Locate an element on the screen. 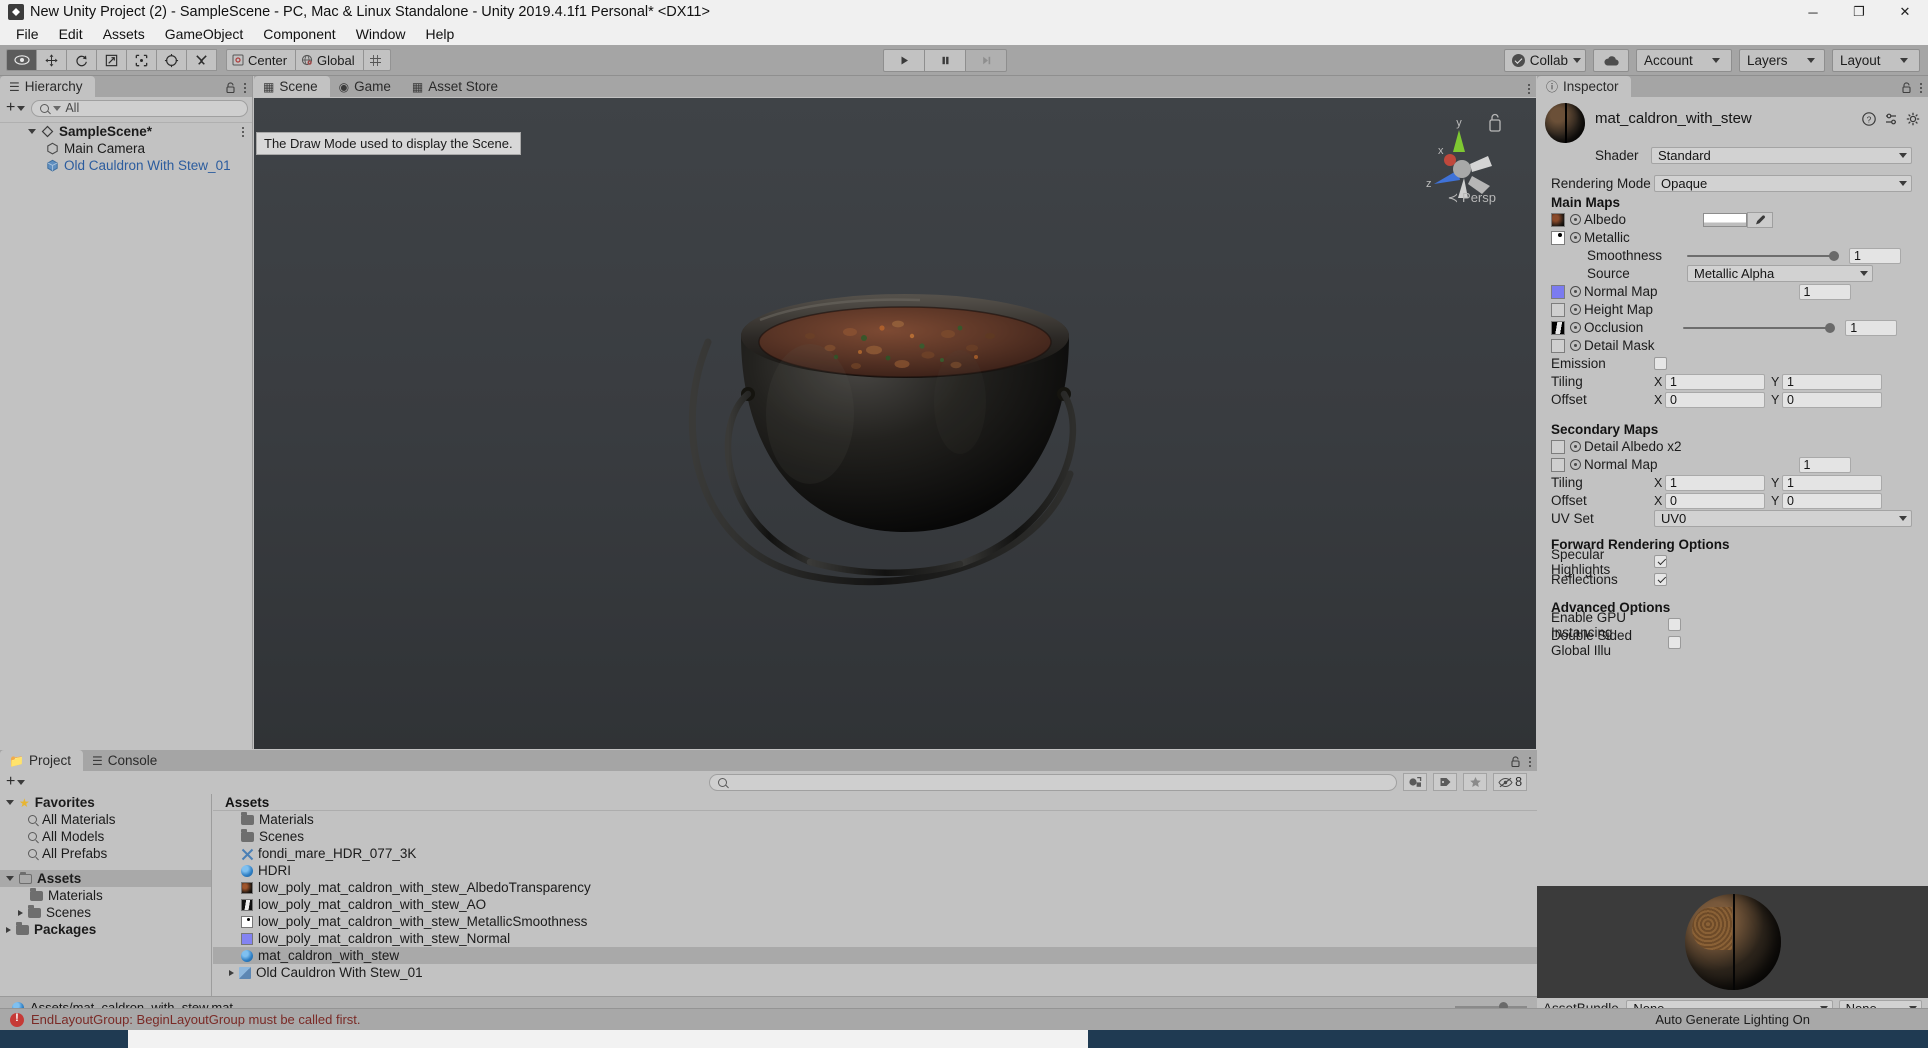 The height and width of the screenshot is (1048, 1928). hand-tool-icon is located at coordinates (21, 60).